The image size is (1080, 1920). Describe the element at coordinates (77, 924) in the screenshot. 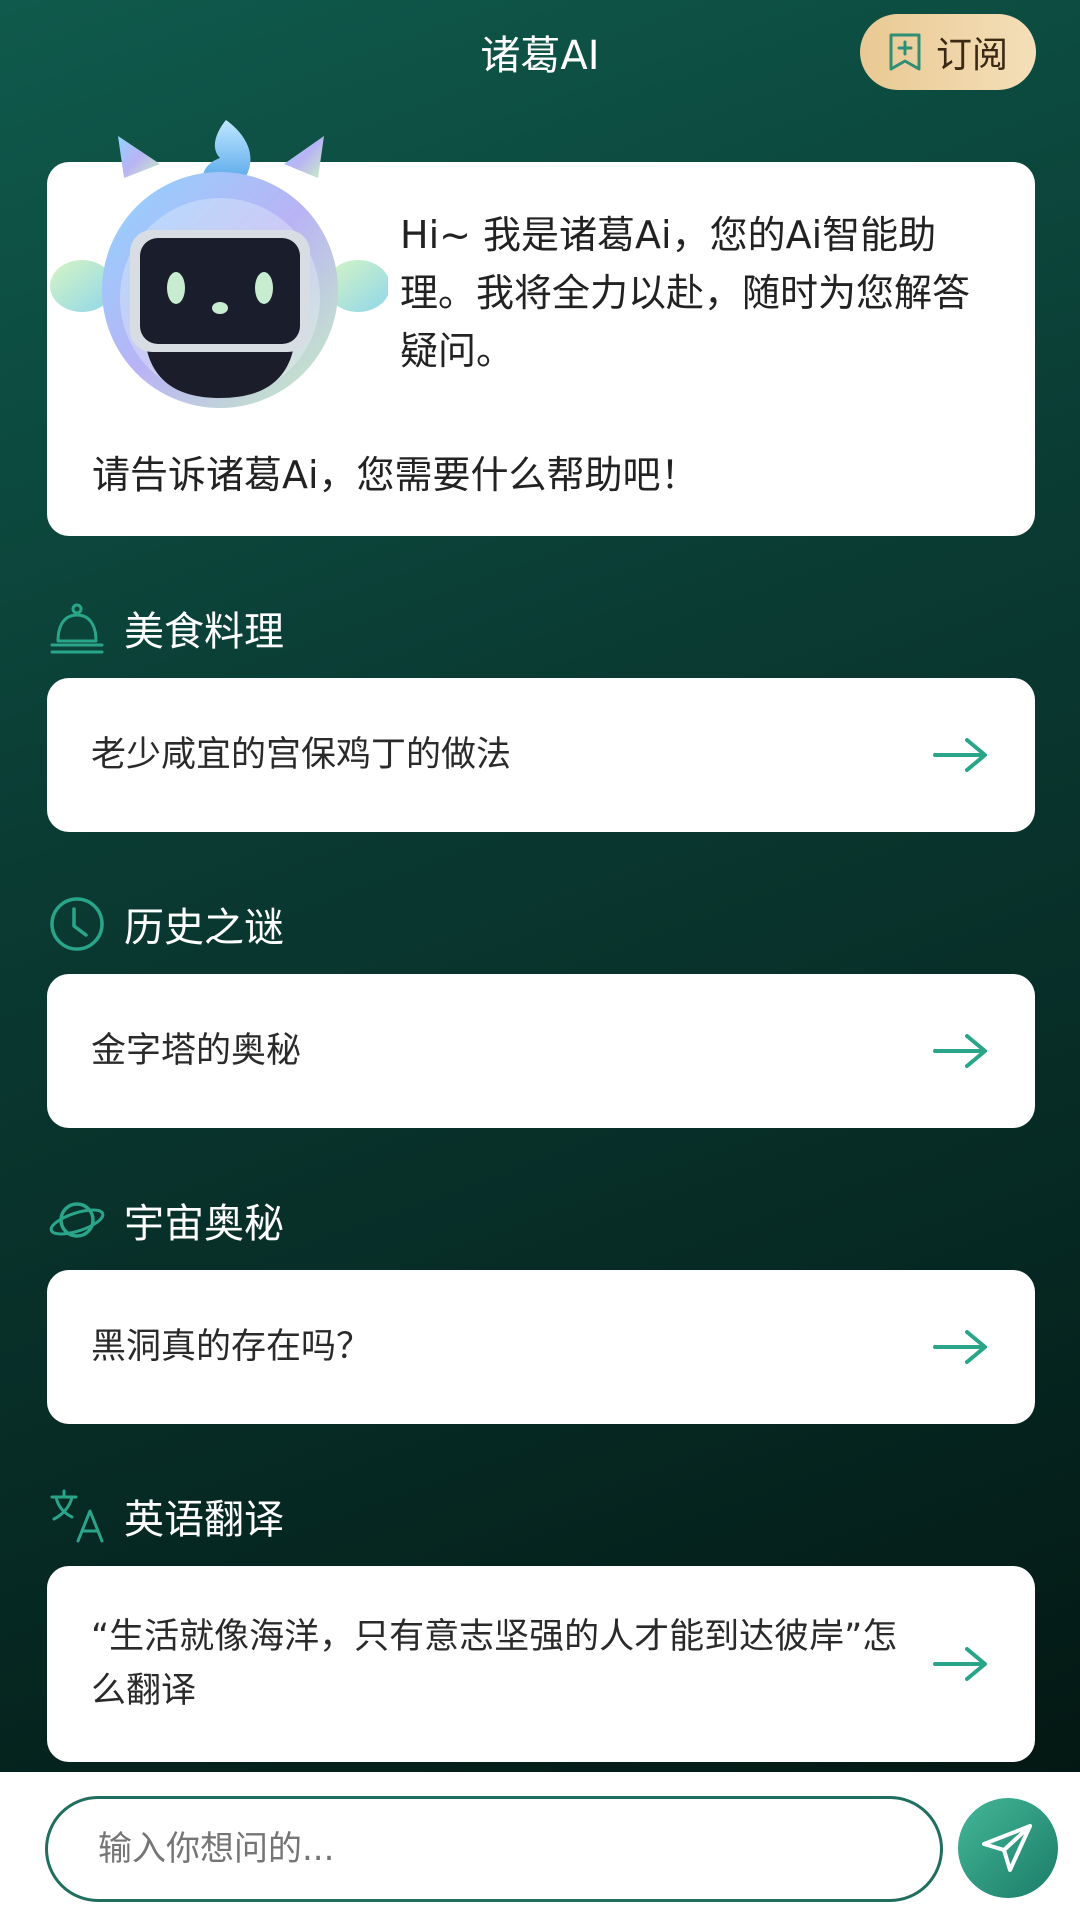

I see `clock-icon` at that location.